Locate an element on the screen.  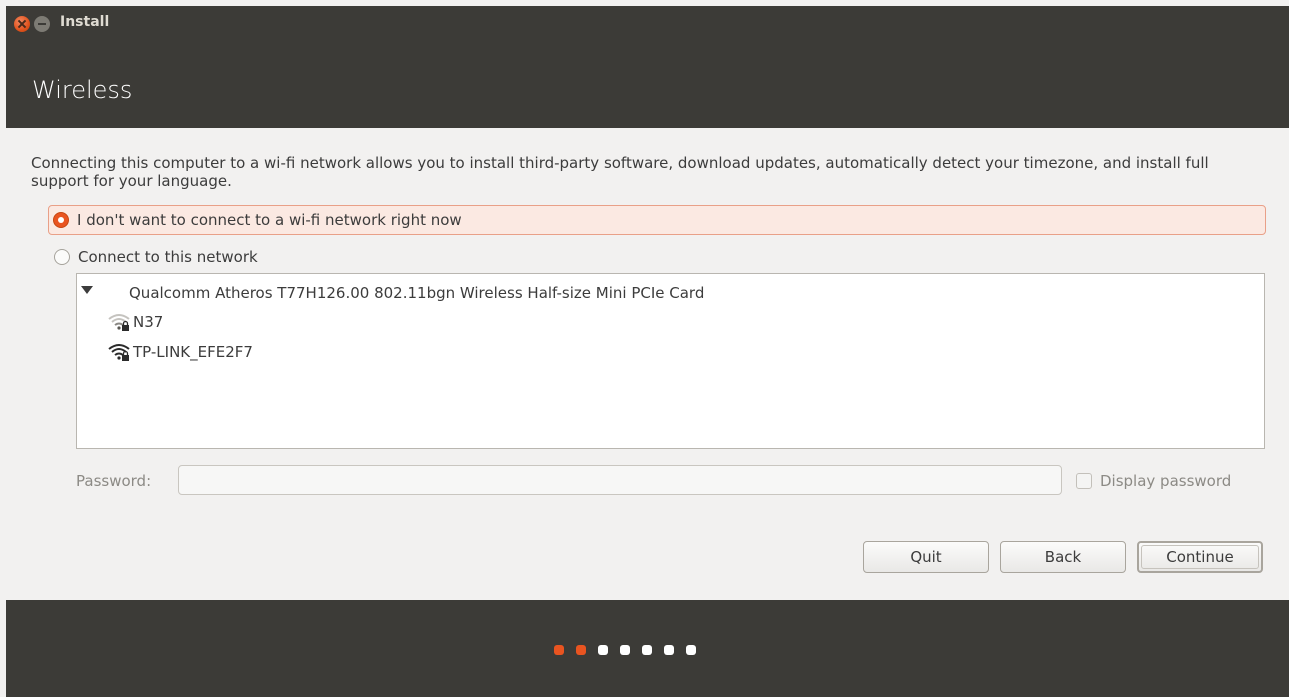
display-password-label: Display password is located at coordinates (1166, 481).